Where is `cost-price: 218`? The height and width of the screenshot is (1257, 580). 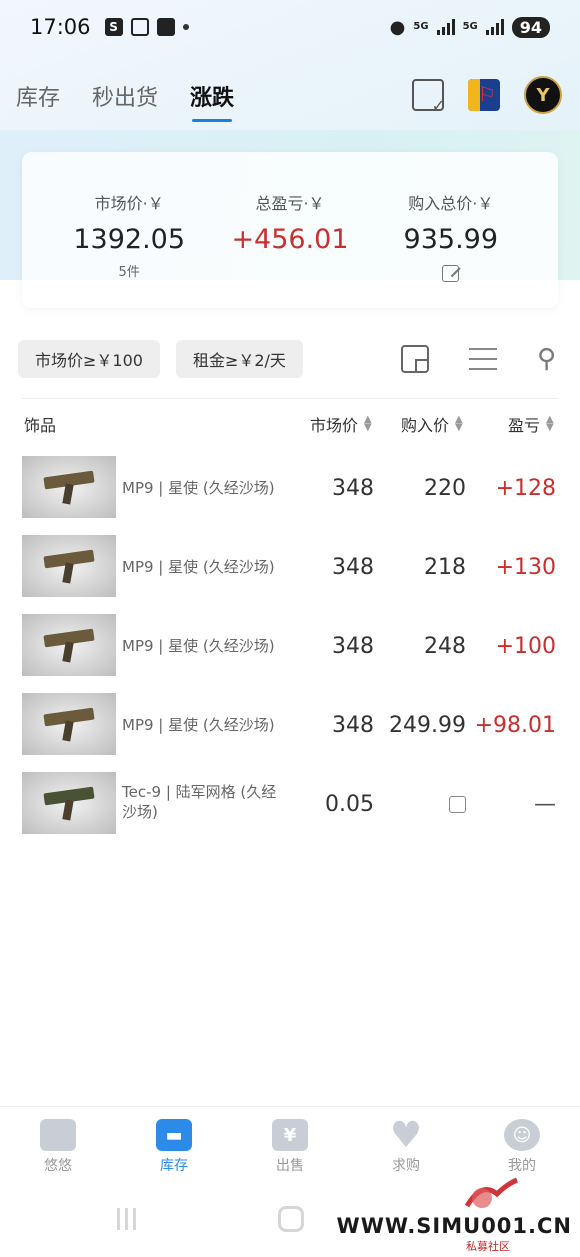
cost-price: 218 is located at coordinates (445, 567).